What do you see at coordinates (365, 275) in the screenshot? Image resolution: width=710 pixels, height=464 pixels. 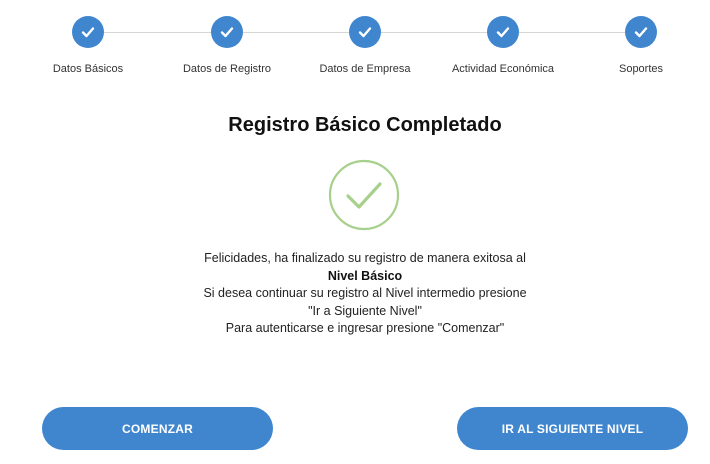 I see `level-name: Nivel Básico` at bounding box center [365, 275].